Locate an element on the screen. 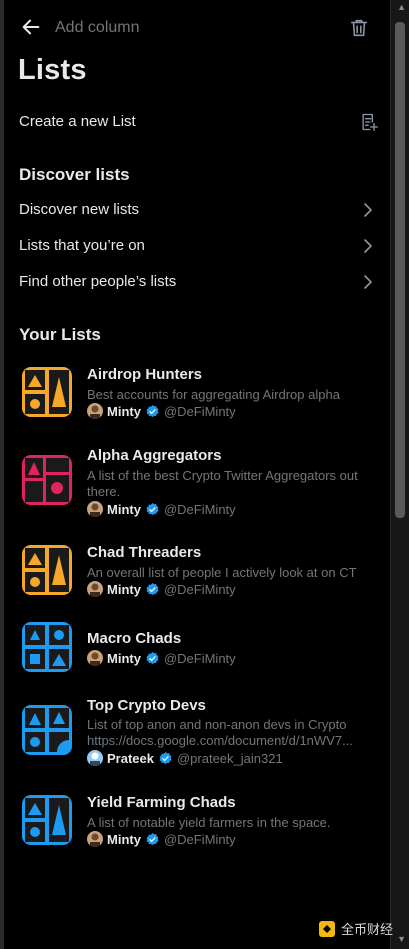 Image resolution: width=409 pixels, height=949 pixels. create-list-button: Create a new List is located at coordinates (195, 122).